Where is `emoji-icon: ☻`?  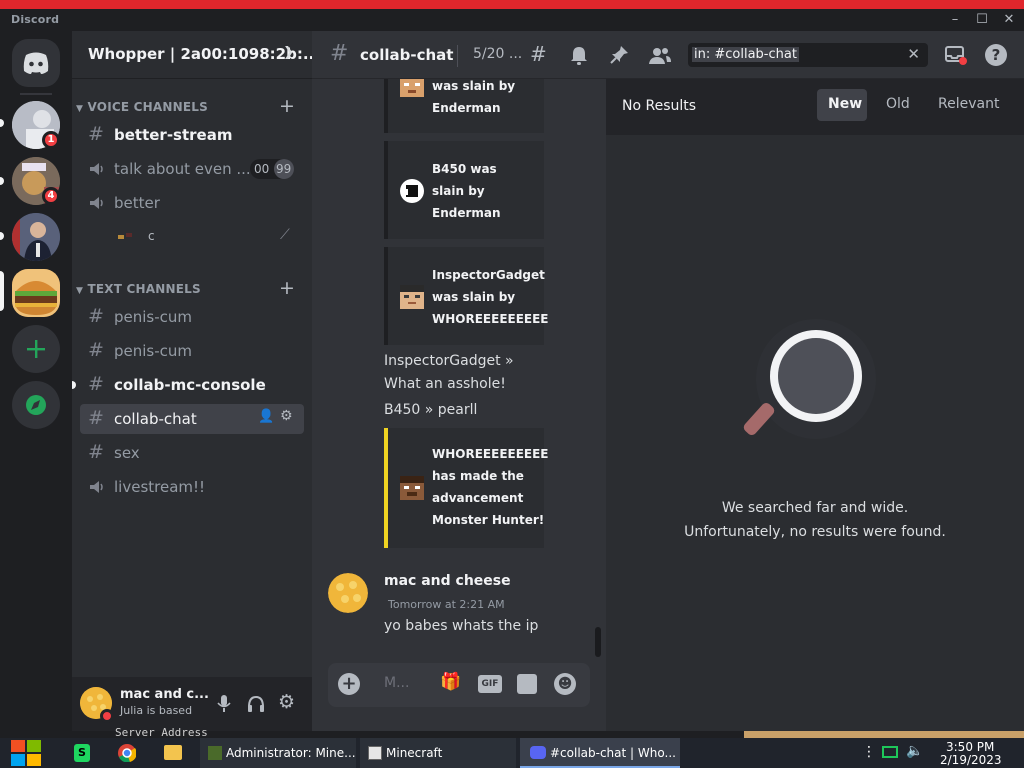
emoji-icon: ☻ is located at coordinates (565, 684).